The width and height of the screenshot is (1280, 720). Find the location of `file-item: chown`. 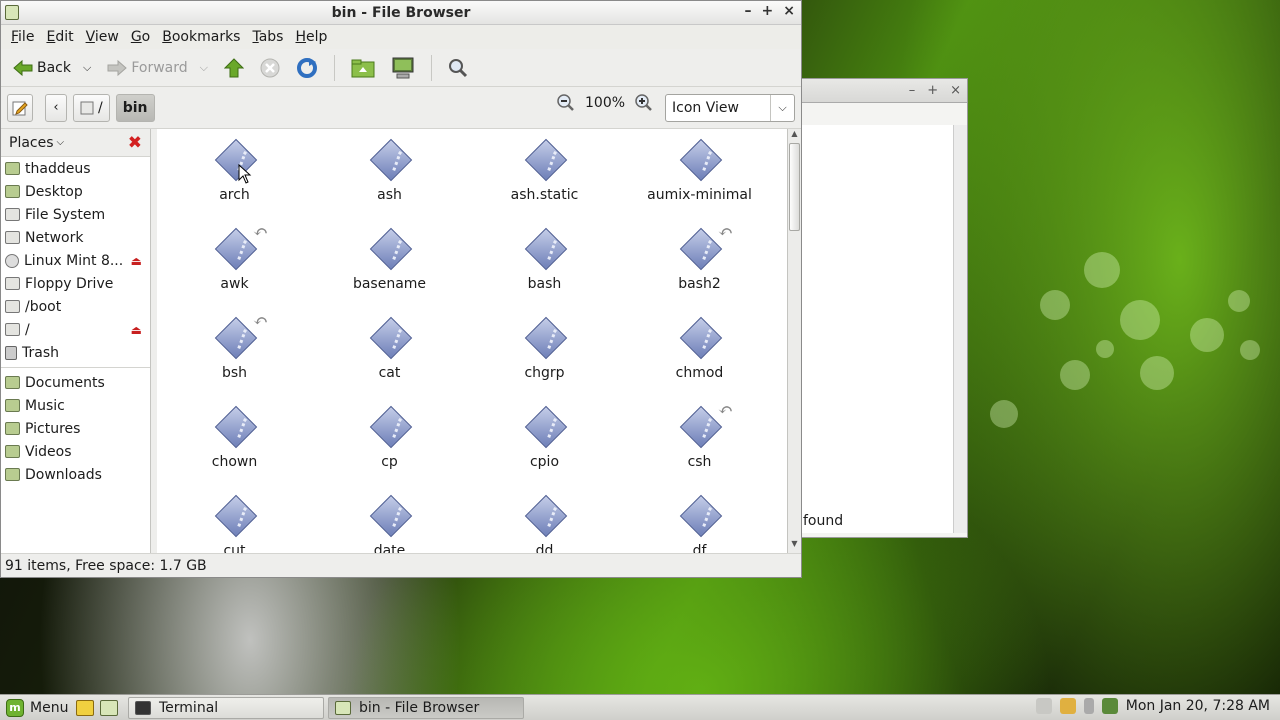

file-item: chown is located at coordinates (234, 448).